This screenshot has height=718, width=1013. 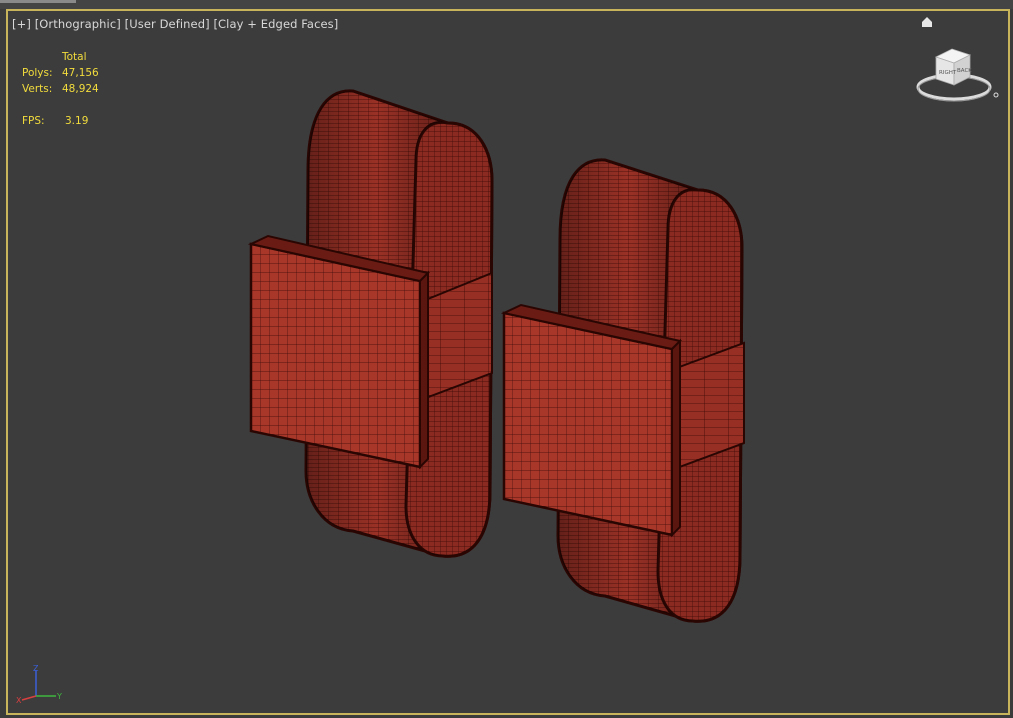 I want to click on viewcube-face-right: RIGHT, so click(x=948, y=73).